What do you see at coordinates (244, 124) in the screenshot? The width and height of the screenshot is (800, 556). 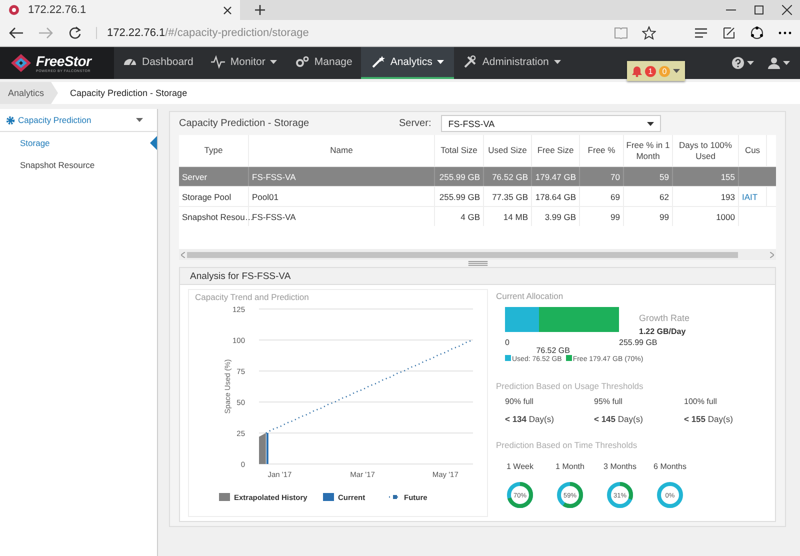 I see `panel-title: Capacity Prediction - Storage` at bounding box center [244, 124].